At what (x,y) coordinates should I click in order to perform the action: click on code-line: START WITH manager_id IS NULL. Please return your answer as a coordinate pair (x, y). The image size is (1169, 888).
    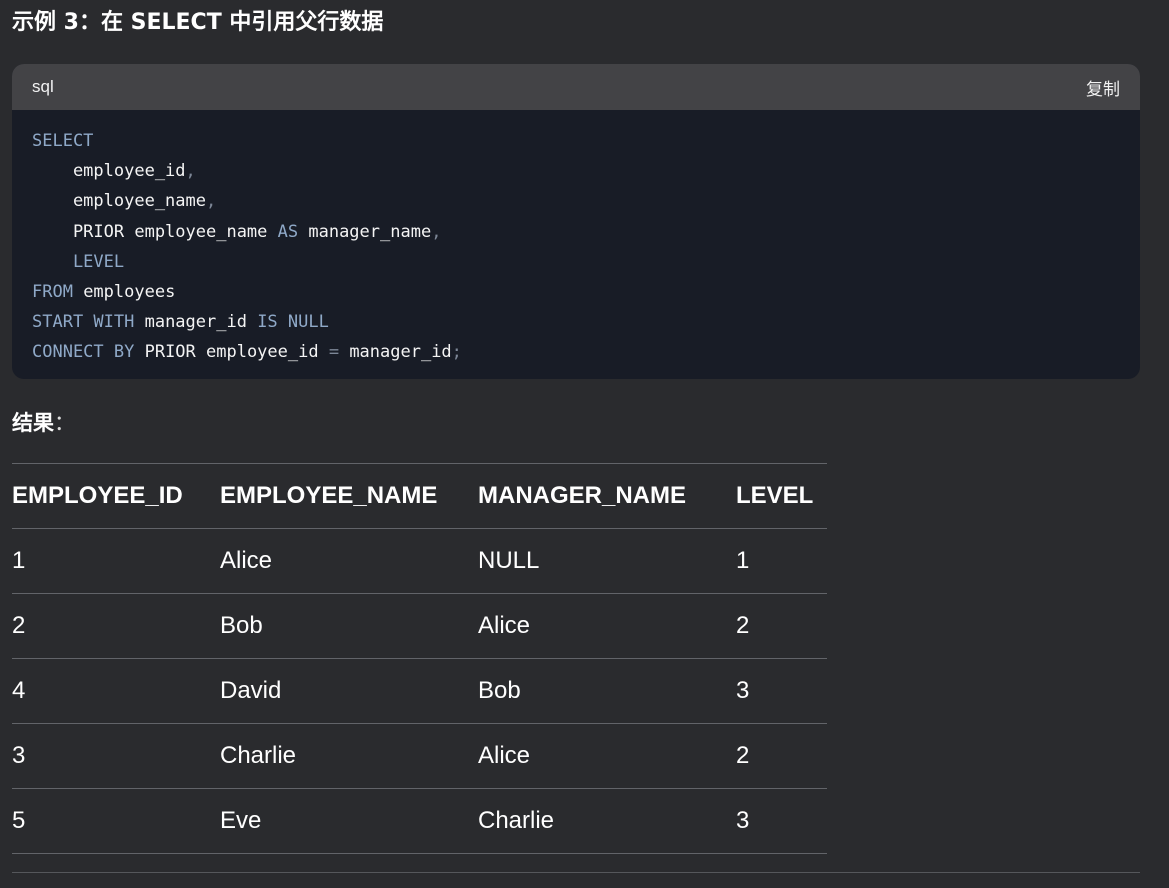
    Looking at the image, I should click on (576, 322).